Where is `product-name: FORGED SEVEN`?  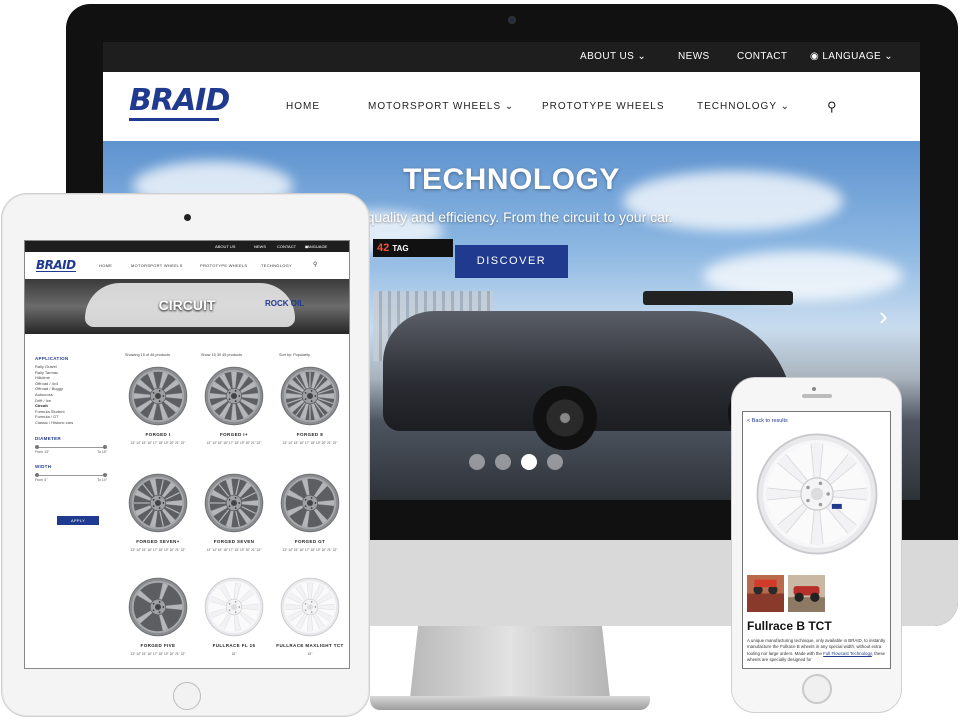
product-name: FORGED SEVEN is located at coordinates (234, 541).